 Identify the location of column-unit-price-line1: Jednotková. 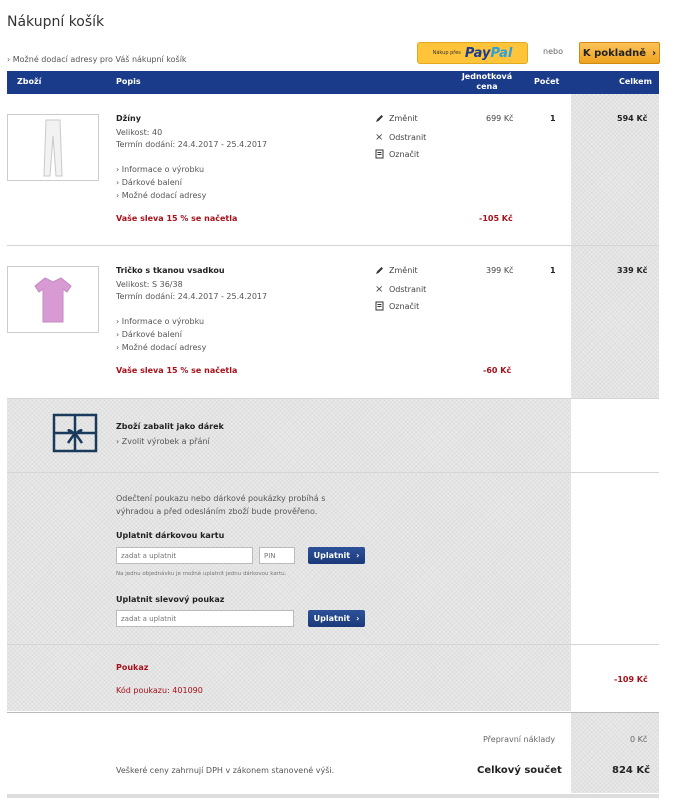
(487, 76).